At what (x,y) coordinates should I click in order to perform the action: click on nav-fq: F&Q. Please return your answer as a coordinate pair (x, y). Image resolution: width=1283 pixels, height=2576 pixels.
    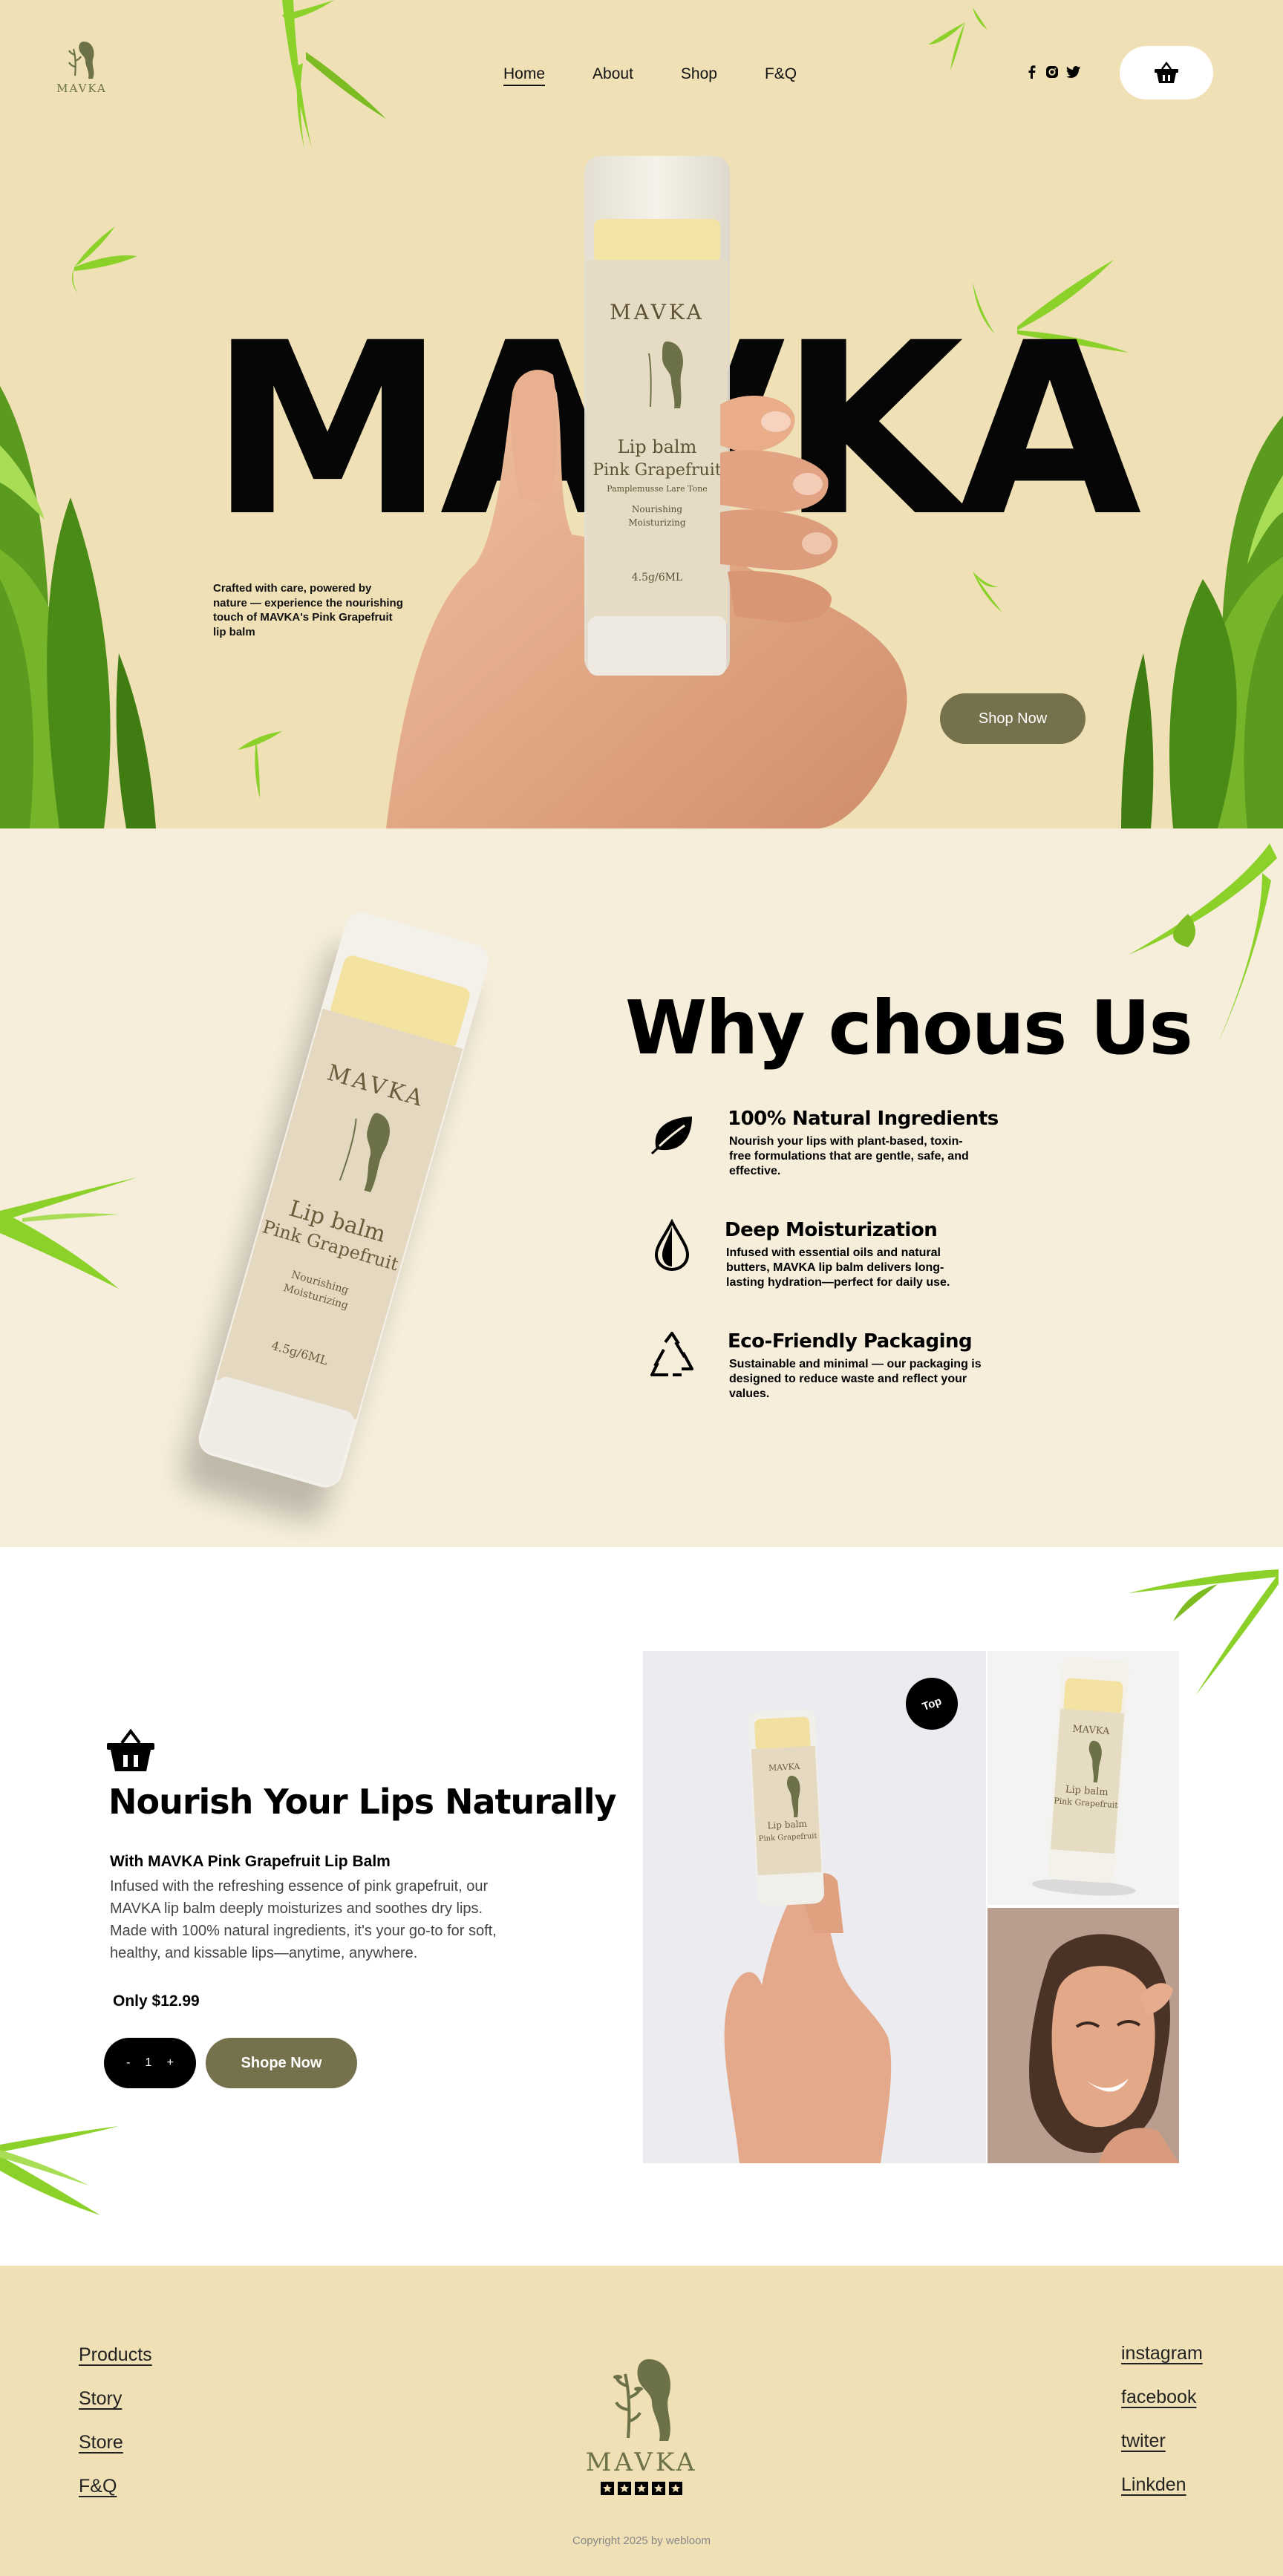
    Looking at the image, I should click on (781, 75).